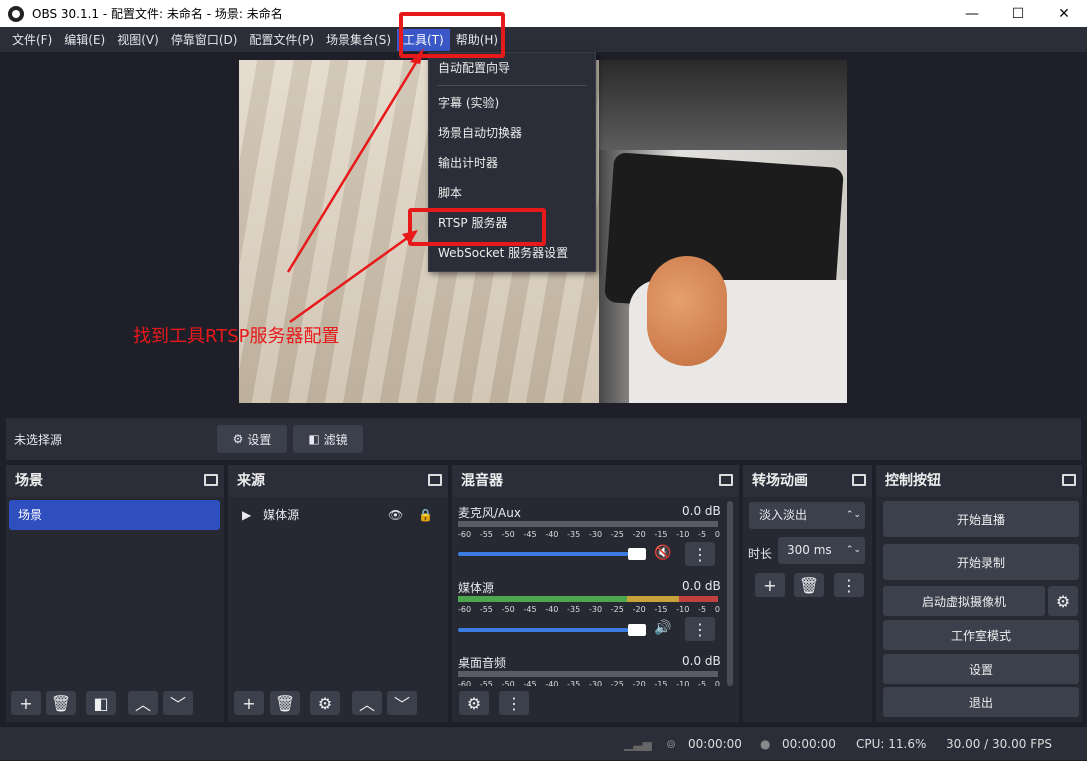 Image resolution: width=1087 pixels, height=761 pixels. I want to click on remove-scene-button: 🗑, so click(61, 703).